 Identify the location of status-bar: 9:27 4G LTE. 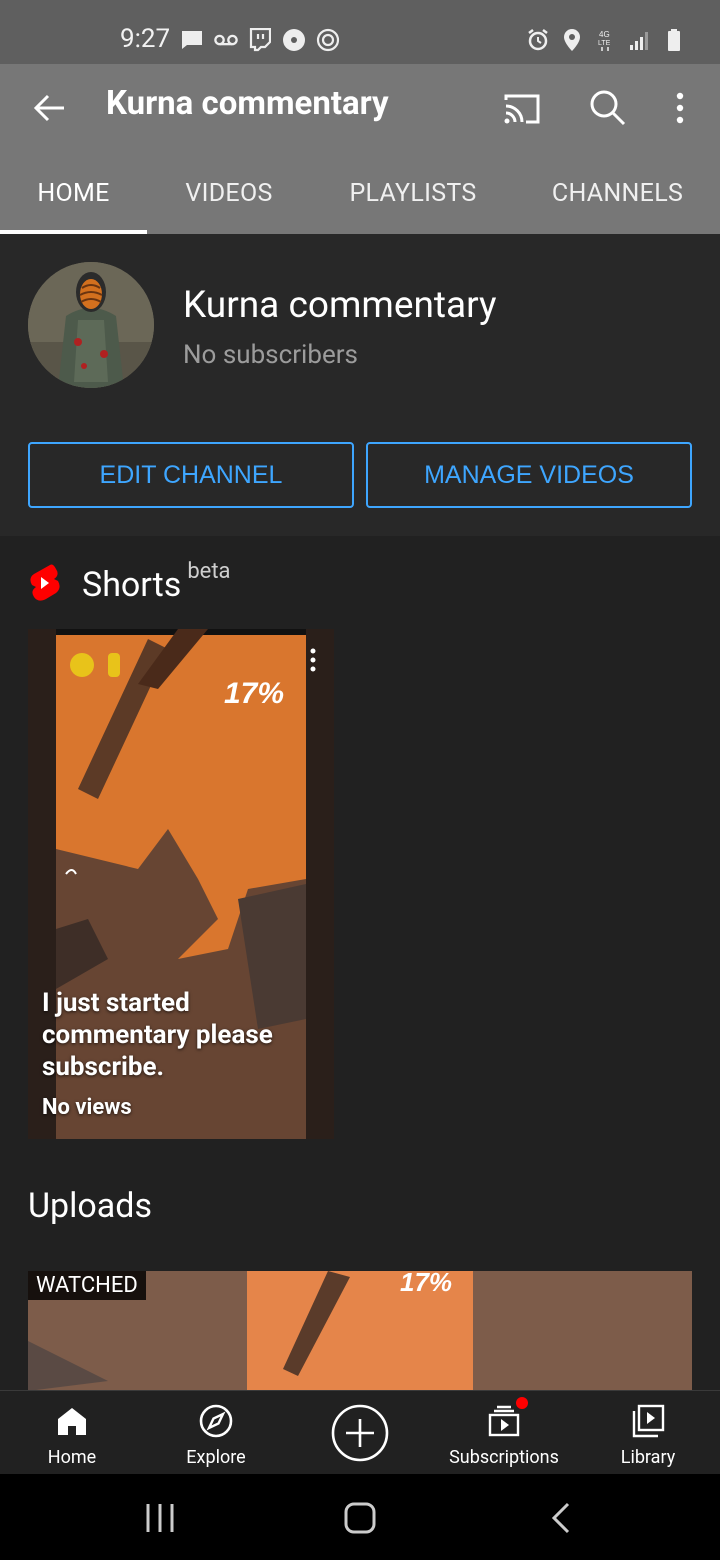
(360, 32).